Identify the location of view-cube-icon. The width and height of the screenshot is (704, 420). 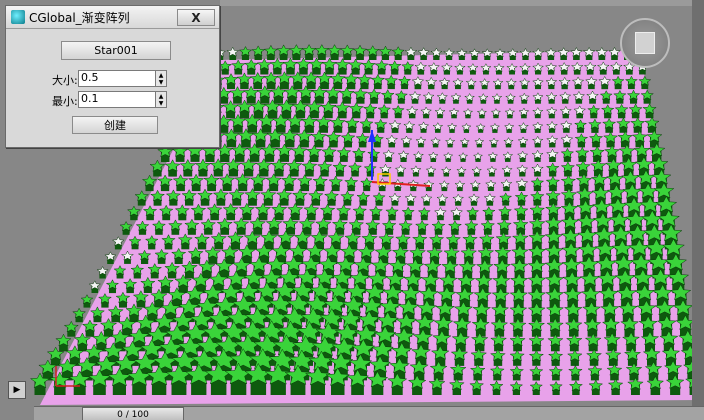
(645, 43).